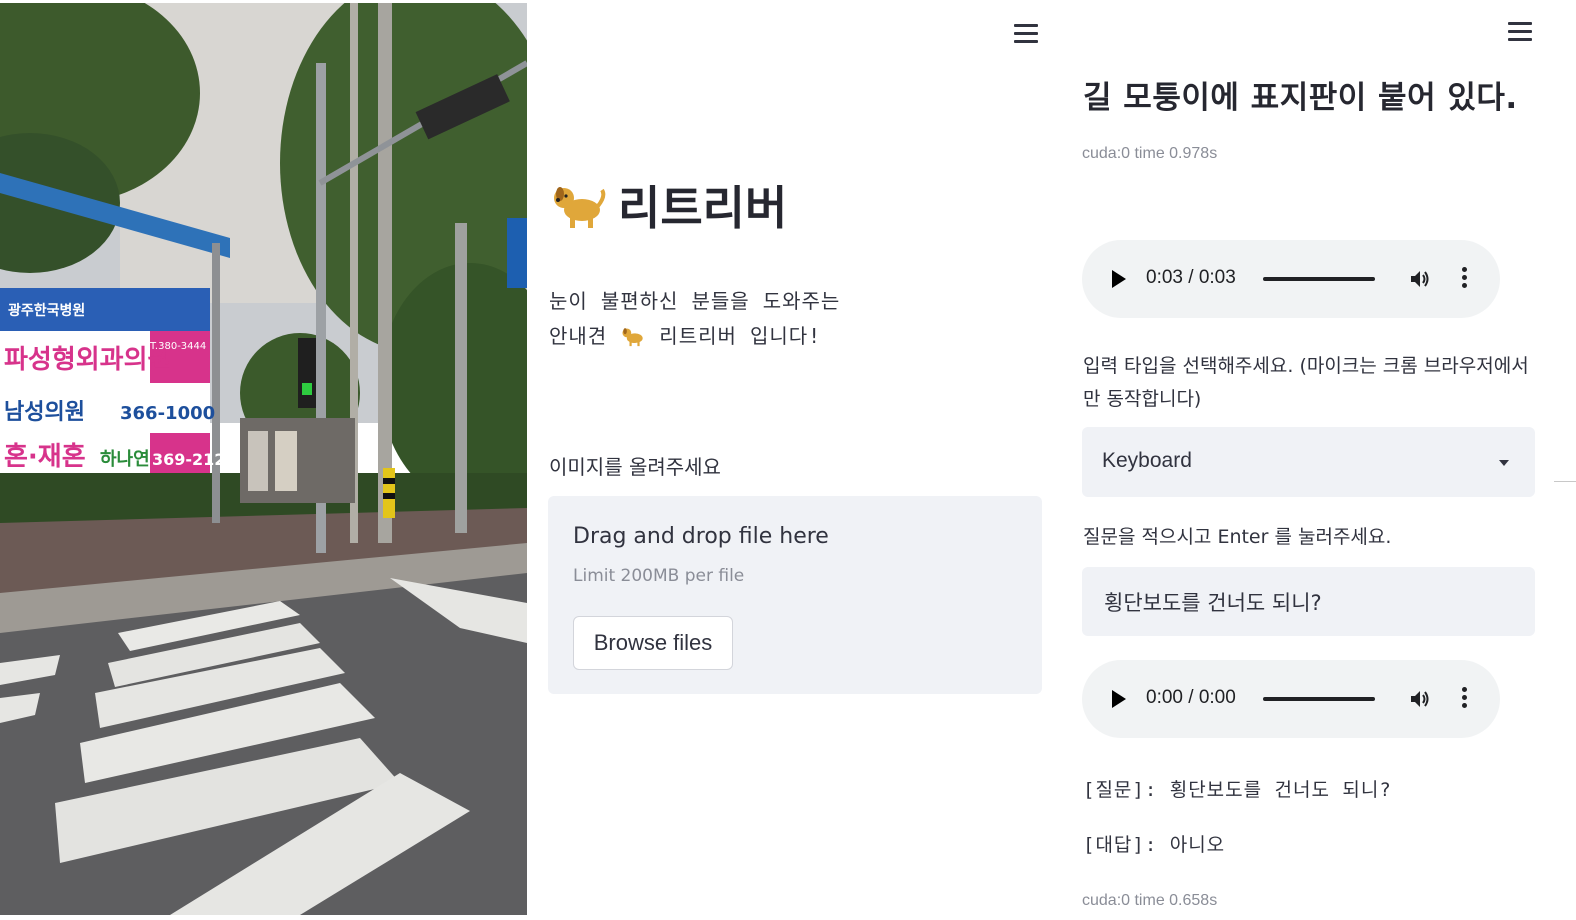 The image size is (1576, 920). Describe the element at coordinates (46, 310) in the screenshot. I see `svg-text: 광주한국병원` at that location.